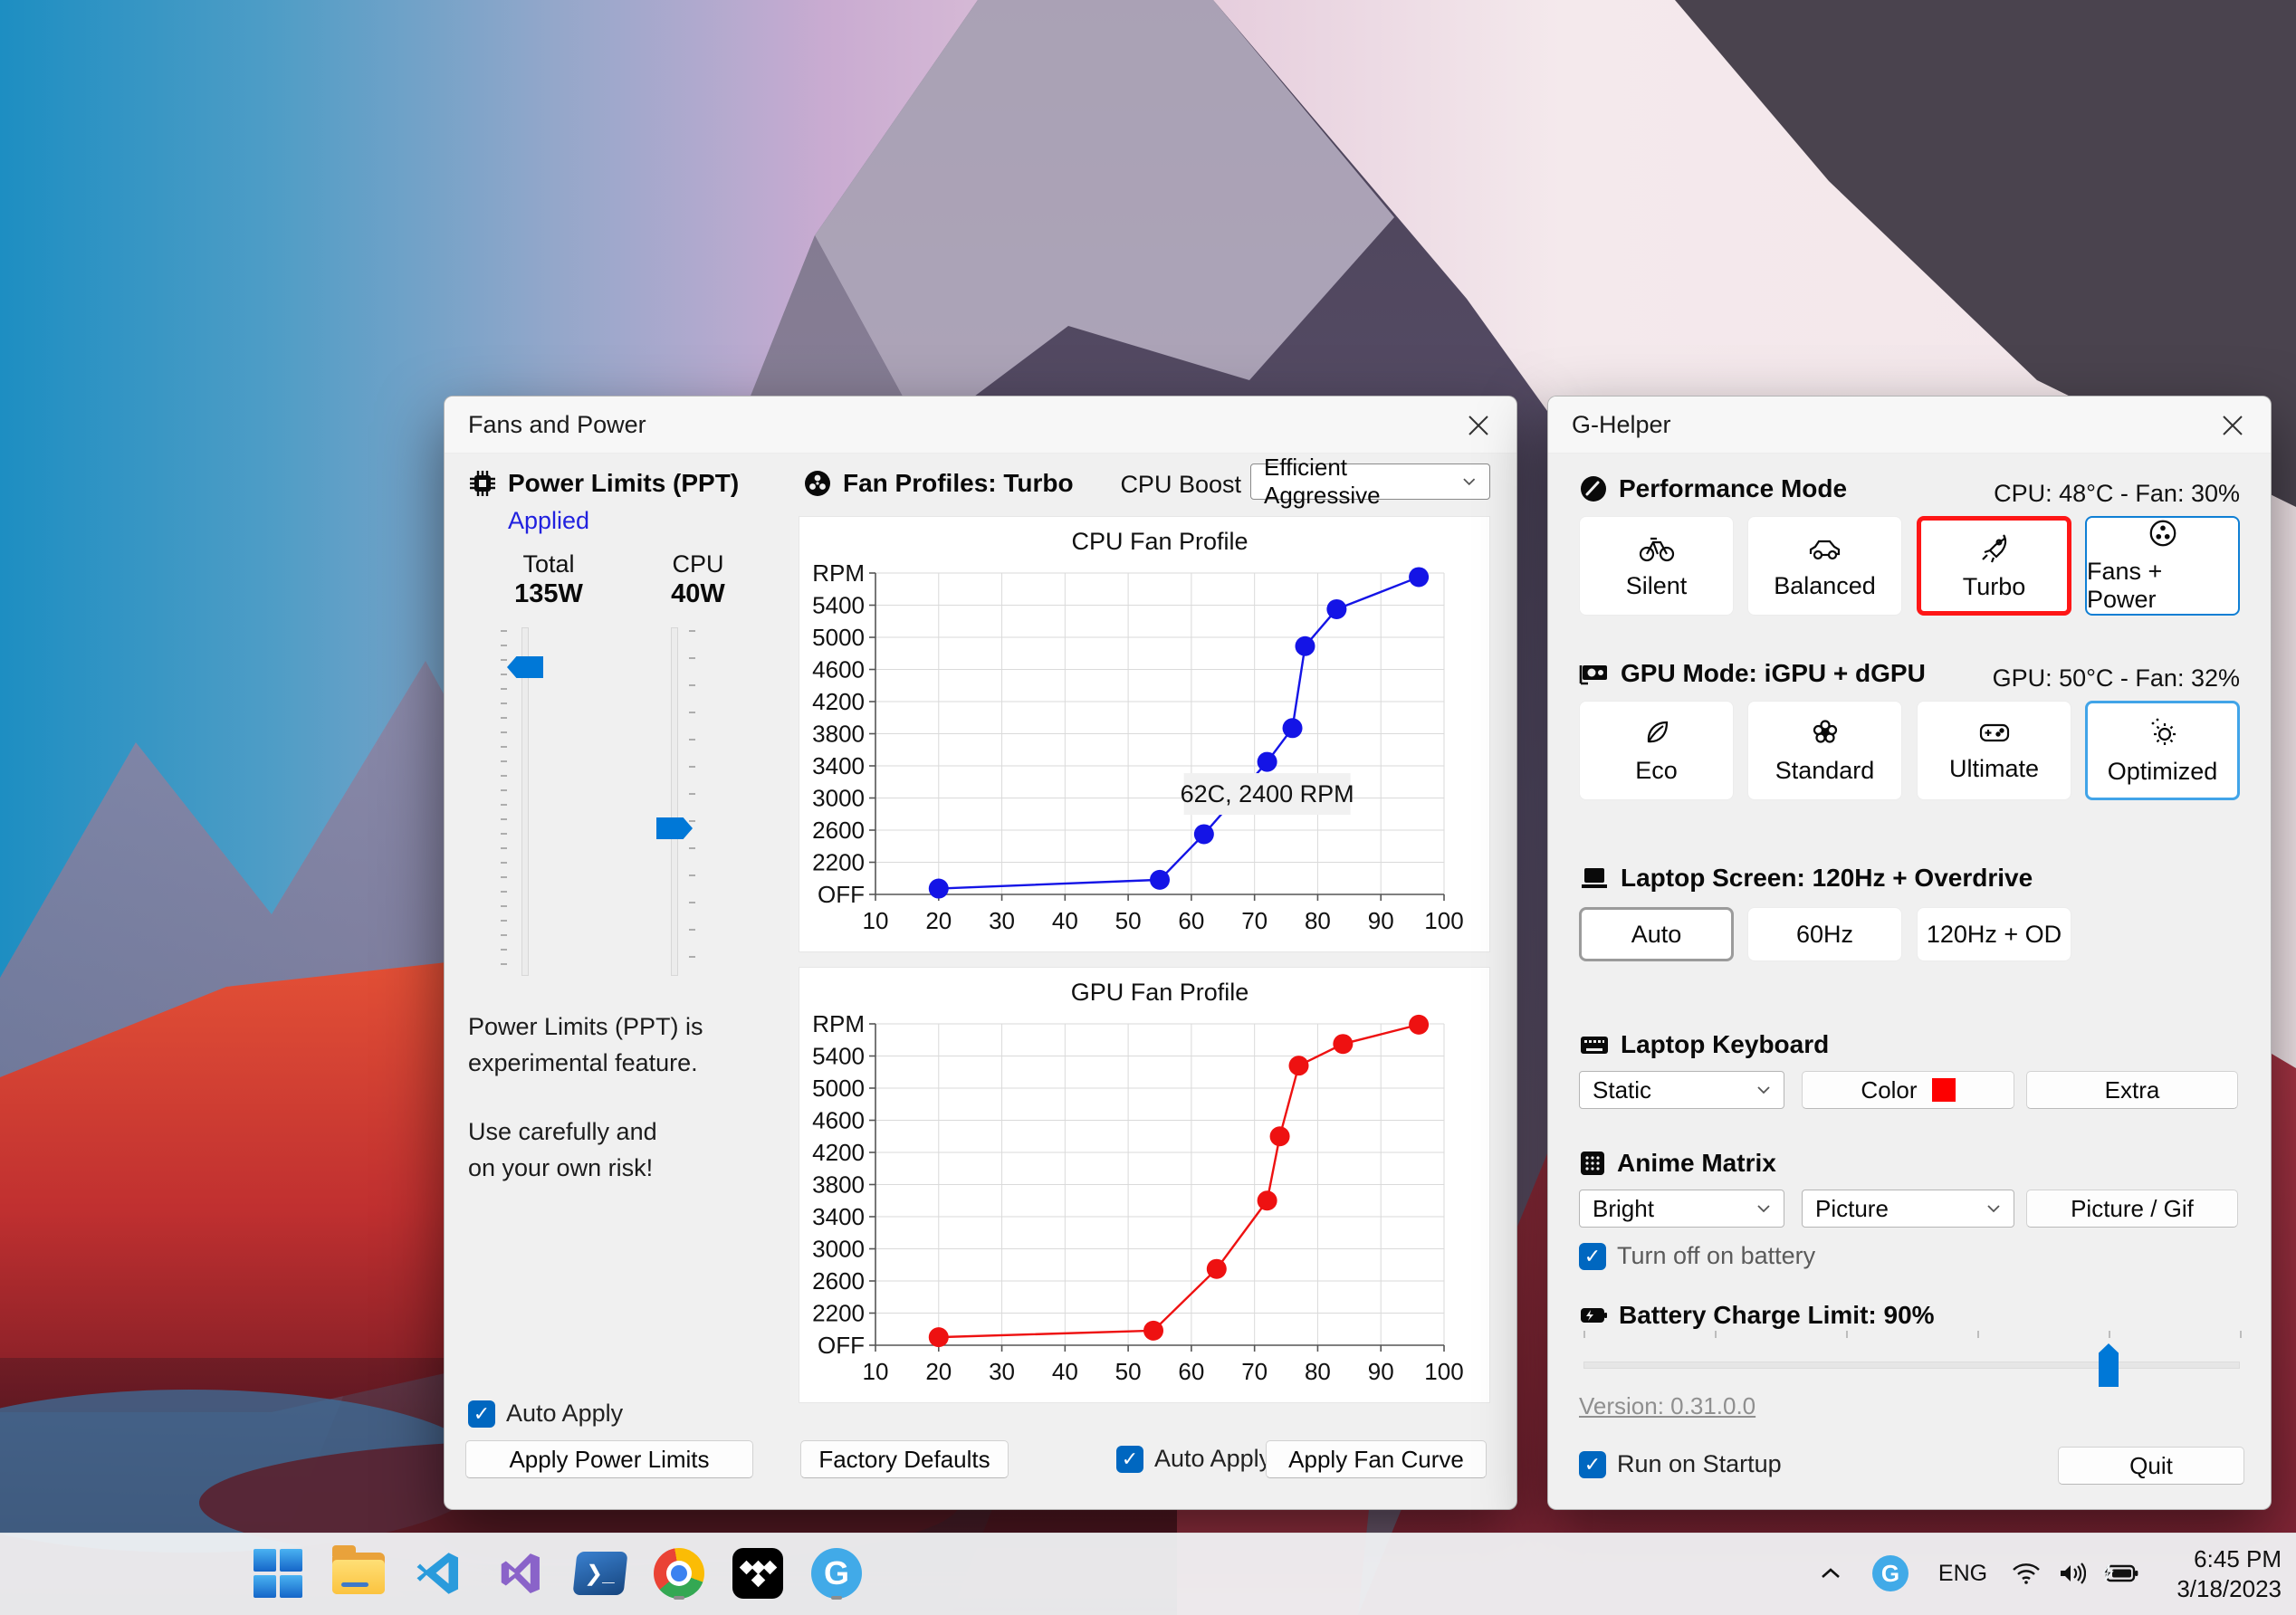  What do you see at coordinates (1667, 1406) in the screenshot?
I see `version-link: Version: 0.31.0.0` at bounding box center [1667, 1406].